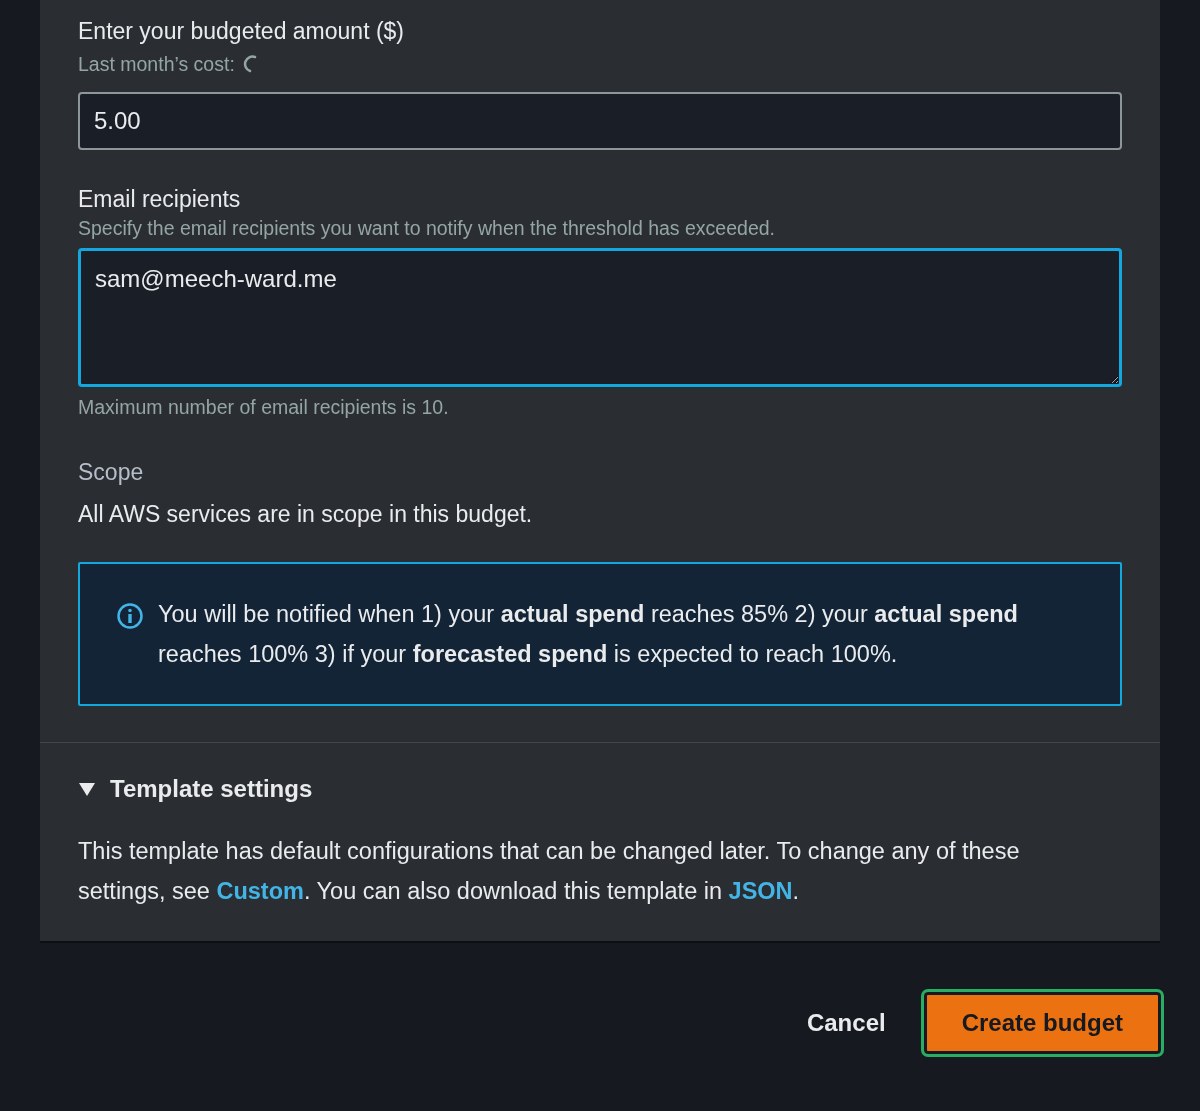 This screenshot has width=1200, height=1111. What do you see at coordinates (600, 317) in the screenshot?
I see `email-input: sam@meech-ward.me` at bounding box center [600, 317].